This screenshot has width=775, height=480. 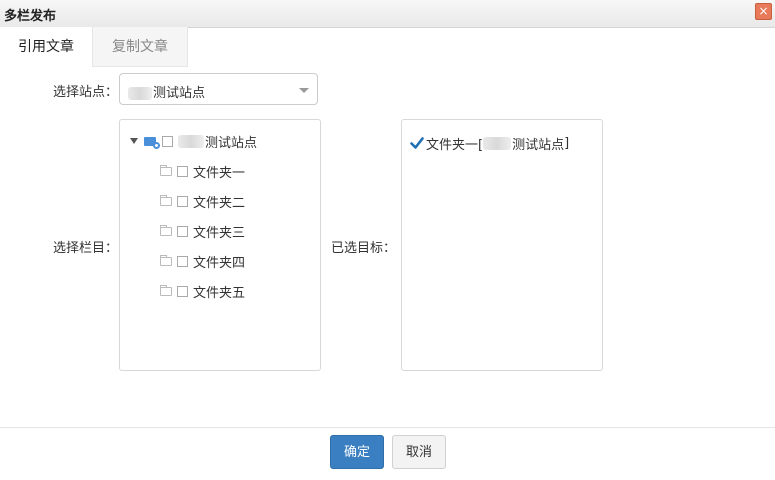 I want to click on tree-node: 文件夹四, so click(x=202, y=261).